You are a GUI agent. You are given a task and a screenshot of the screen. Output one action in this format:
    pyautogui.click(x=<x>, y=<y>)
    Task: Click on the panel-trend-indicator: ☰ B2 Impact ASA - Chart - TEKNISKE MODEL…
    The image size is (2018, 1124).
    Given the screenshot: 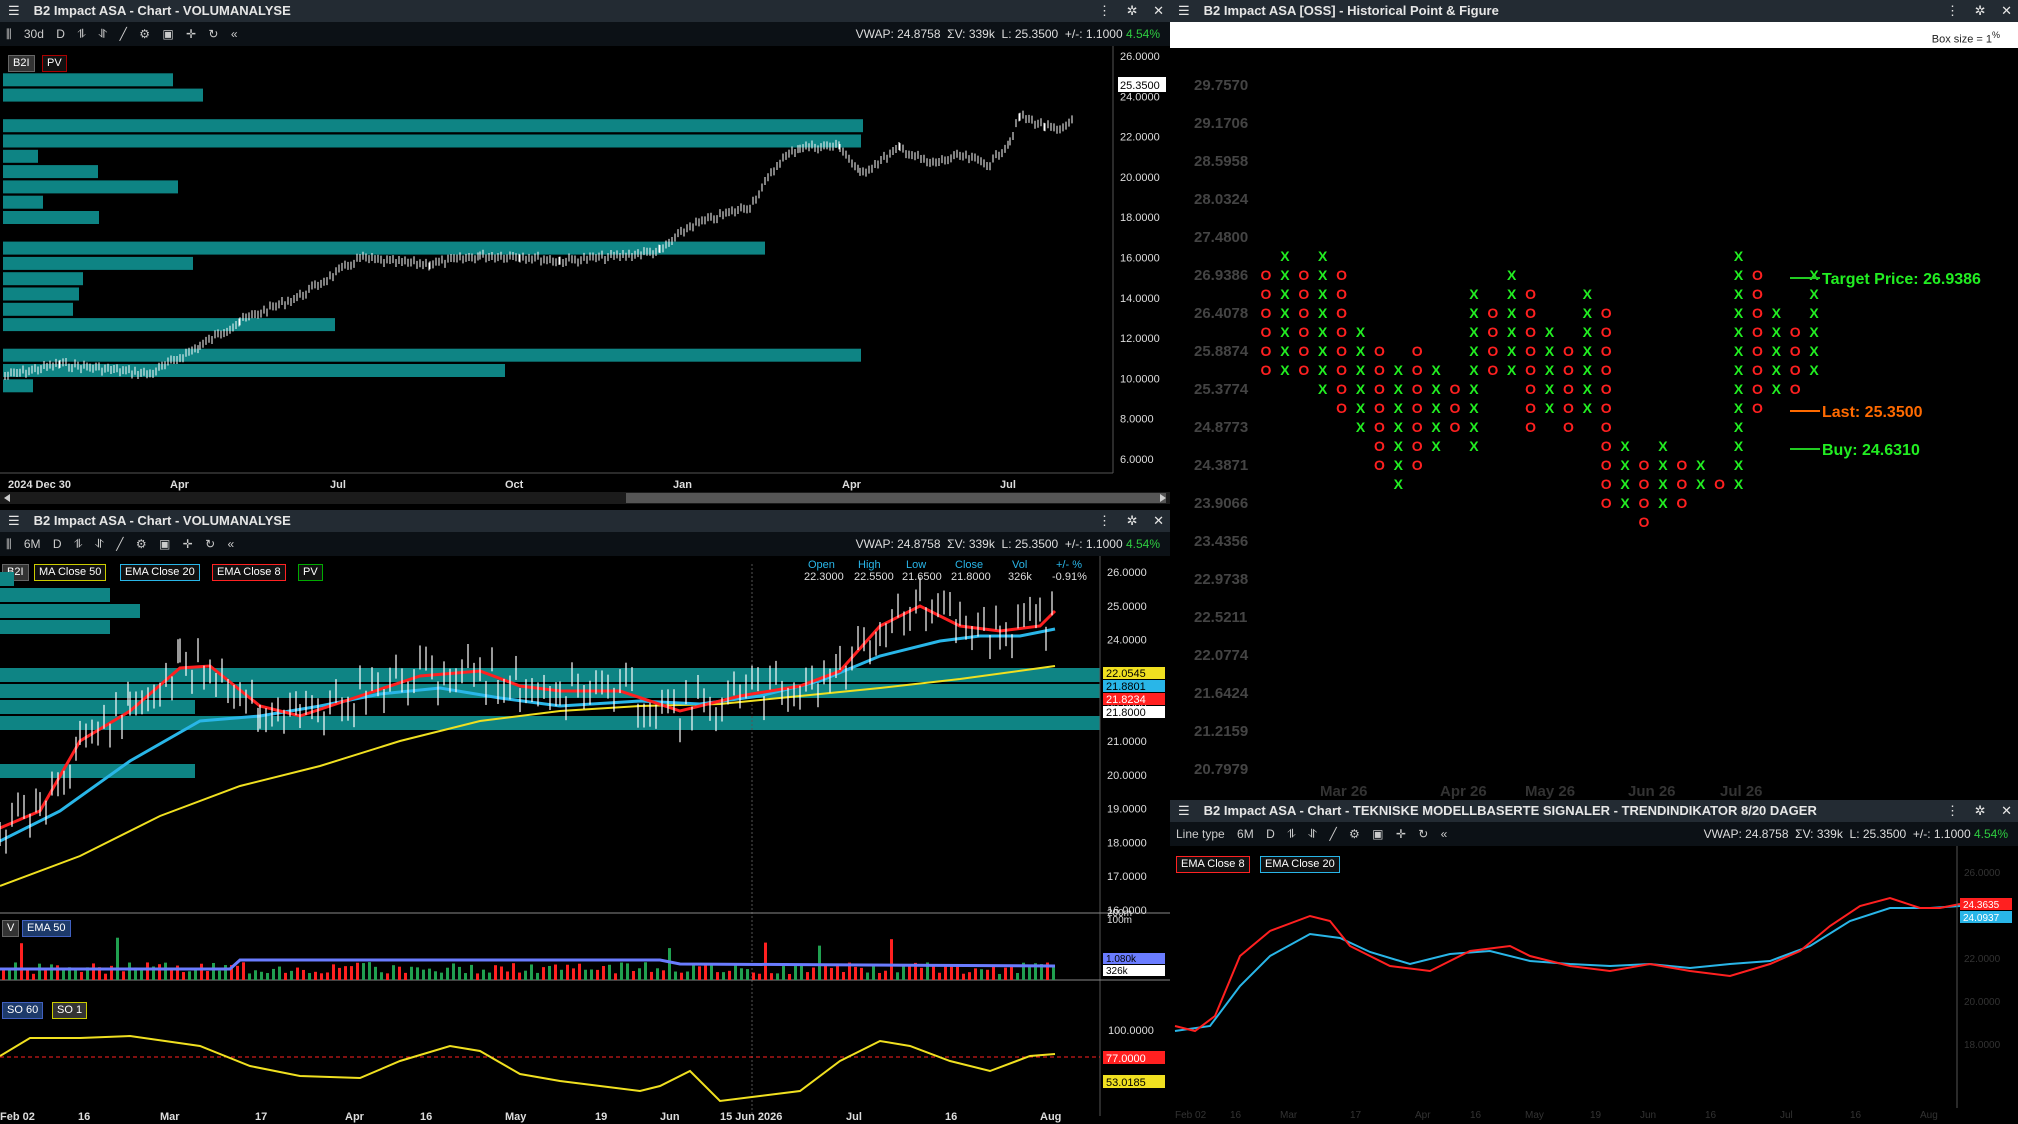 What is the action you would take?
    pyautogui.click(x=1594, y=962)
    